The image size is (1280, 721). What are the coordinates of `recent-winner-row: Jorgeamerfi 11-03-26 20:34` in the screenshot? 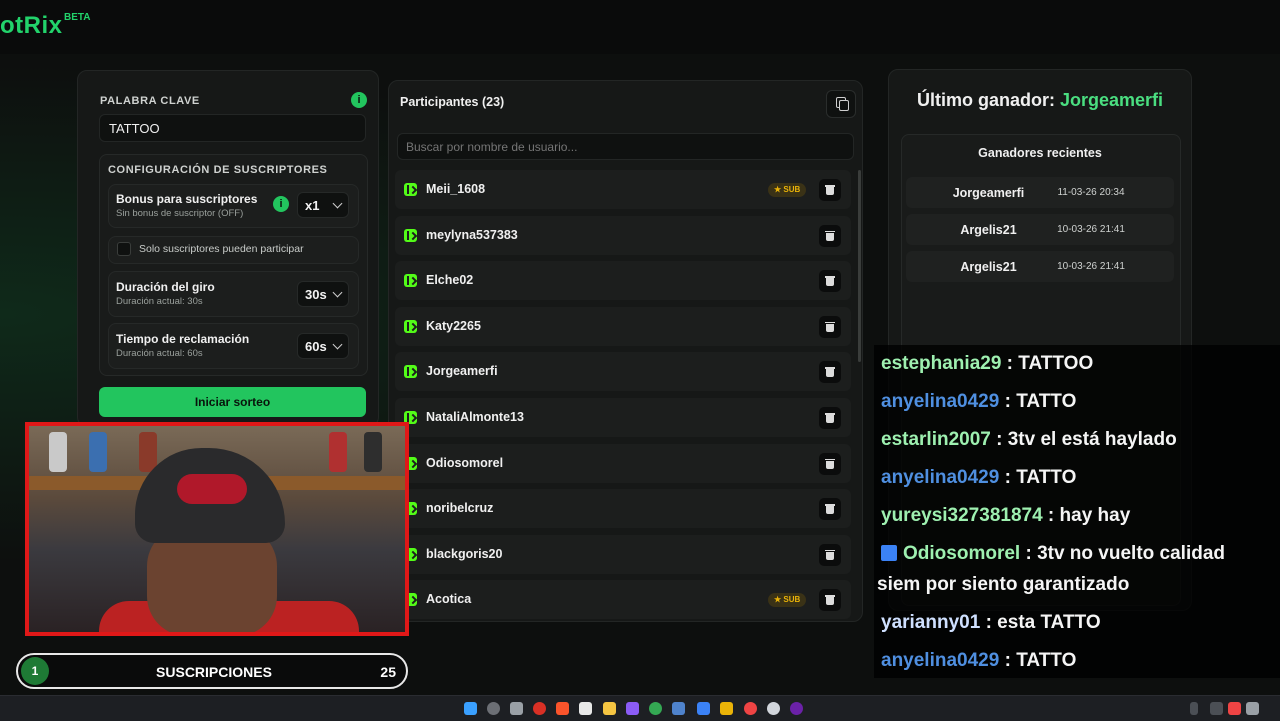 It's located at (1040, 192).